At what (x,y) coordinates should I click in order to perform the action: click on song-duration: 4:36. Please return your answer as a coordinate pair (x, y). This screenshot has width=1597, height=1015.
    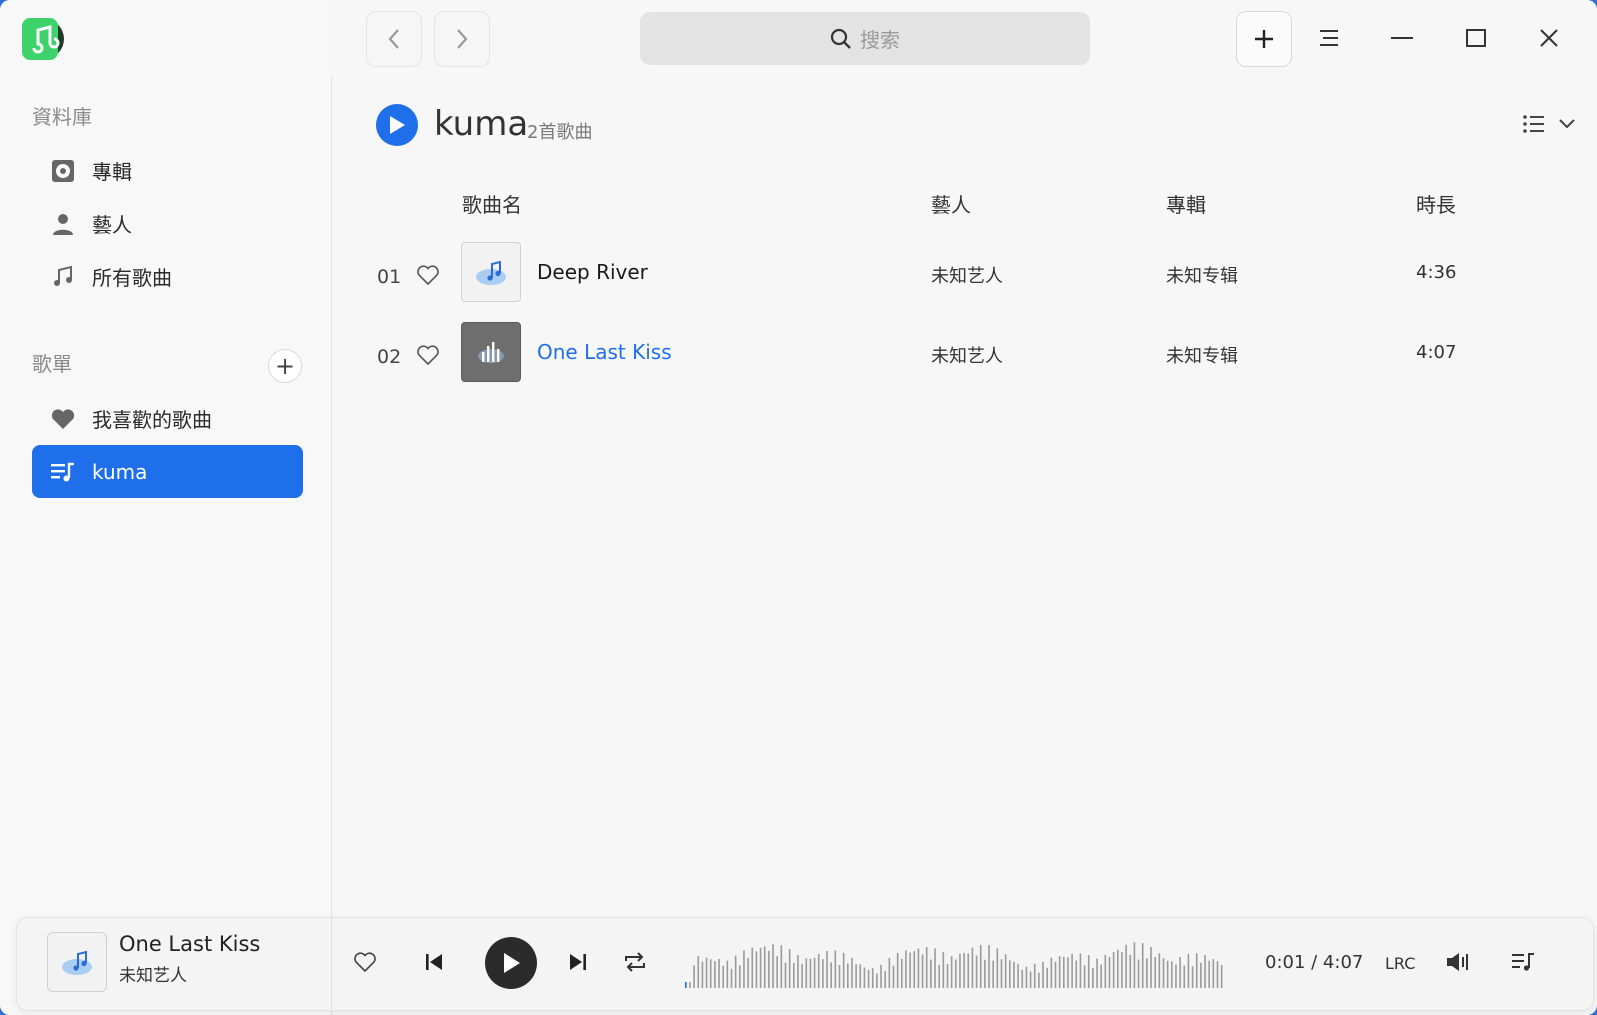
    Looking at the image, I should click on (1436, 272).